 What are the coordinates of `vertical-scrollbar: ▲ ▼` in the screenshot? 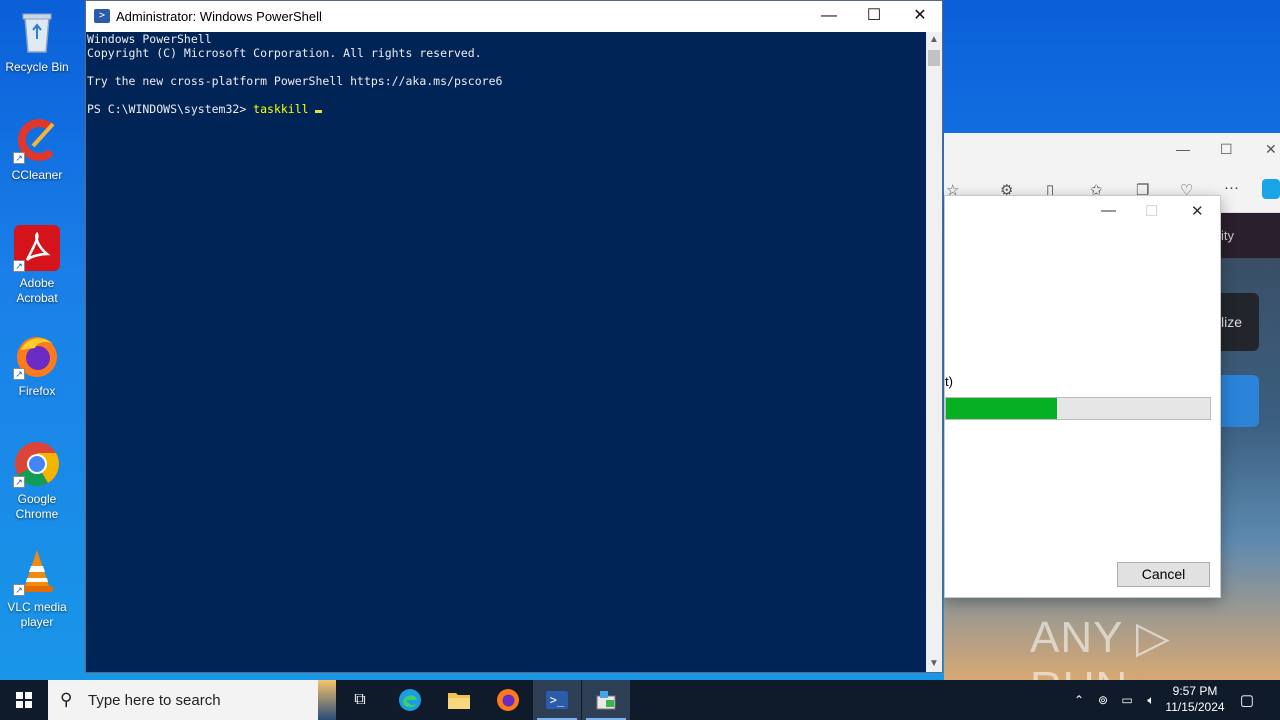 It's located at (934, 352).